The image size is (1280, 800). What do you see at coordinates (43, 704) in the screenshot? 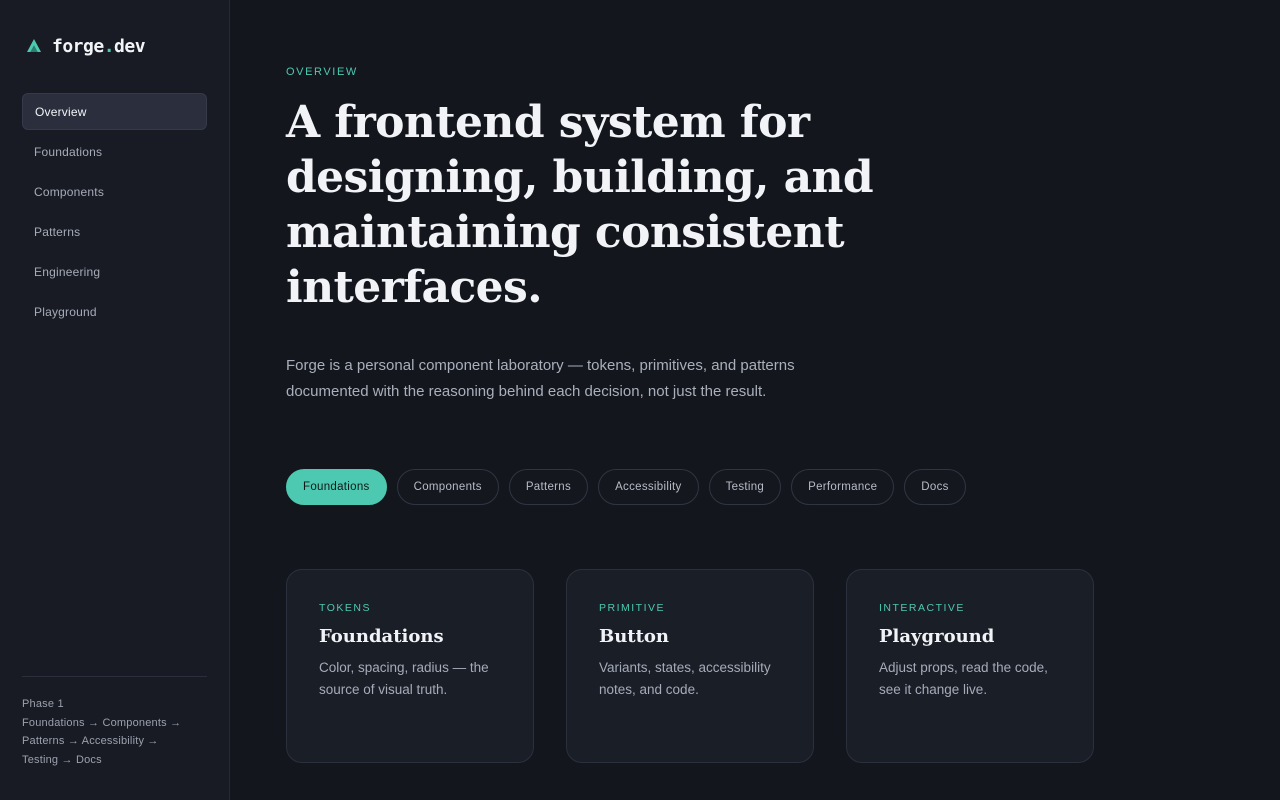
I see `roadmap-phase: Phase 1` at bounding box center [43, 704].